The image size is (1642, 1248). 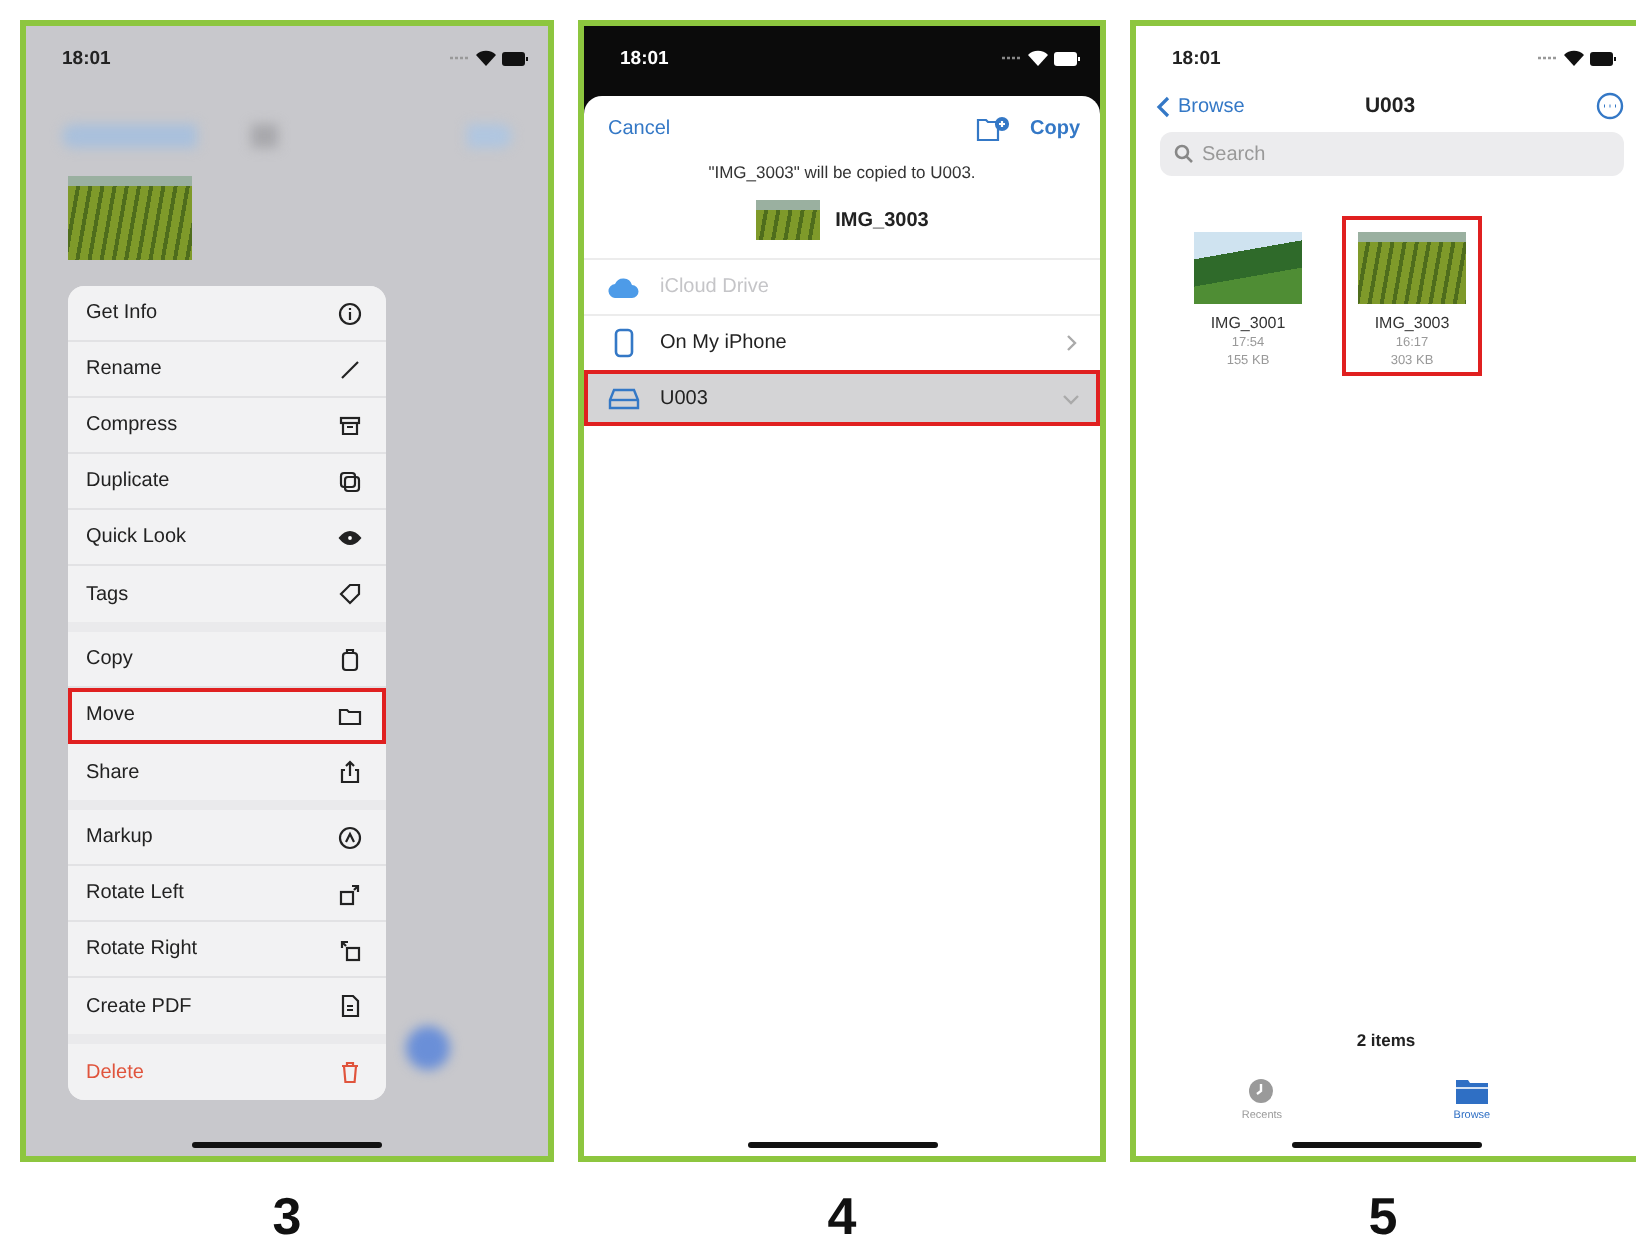 I want to click on menu-item: Compress, so click(x=227, y=426).